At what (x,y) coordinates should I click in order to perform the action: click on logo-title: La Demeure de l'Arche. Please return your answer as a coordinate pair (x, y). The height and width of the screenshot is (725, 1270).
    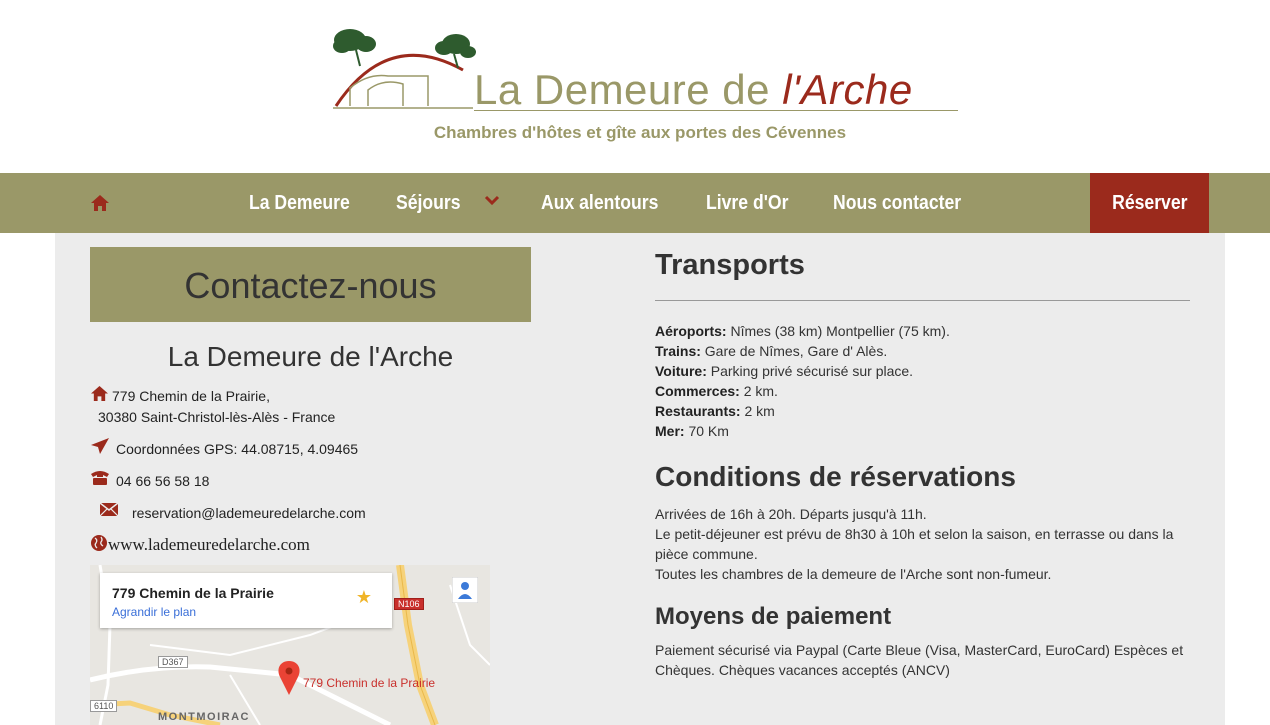
    Looking at the image, I should click on (693, 90).